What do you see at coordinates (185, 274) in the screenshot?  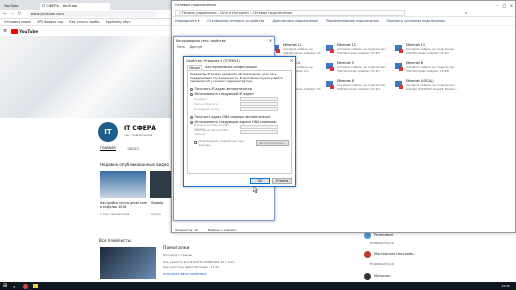 I see `playlist-all-link: ПОКАЗАТЬ ВЕСЬ ПЛЕЙЛИСТ` at bounding box center [185, 274].